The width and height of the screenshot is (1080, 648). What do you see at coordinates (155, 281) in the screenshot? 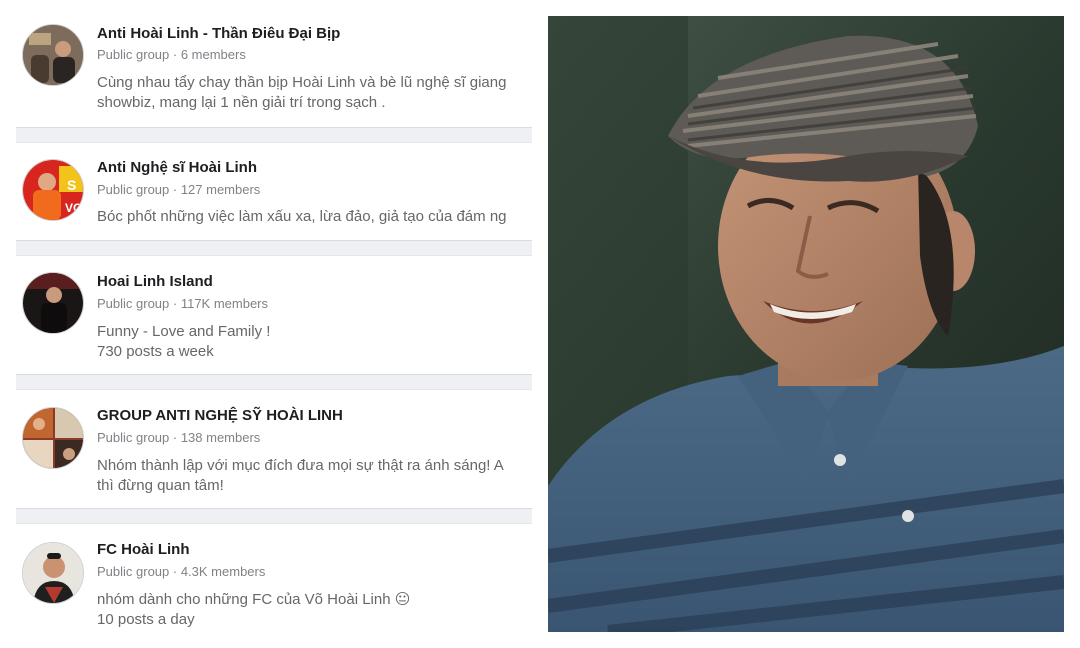
I see `group-name: Hoai Linh Island` at bounding box center [155, 281].